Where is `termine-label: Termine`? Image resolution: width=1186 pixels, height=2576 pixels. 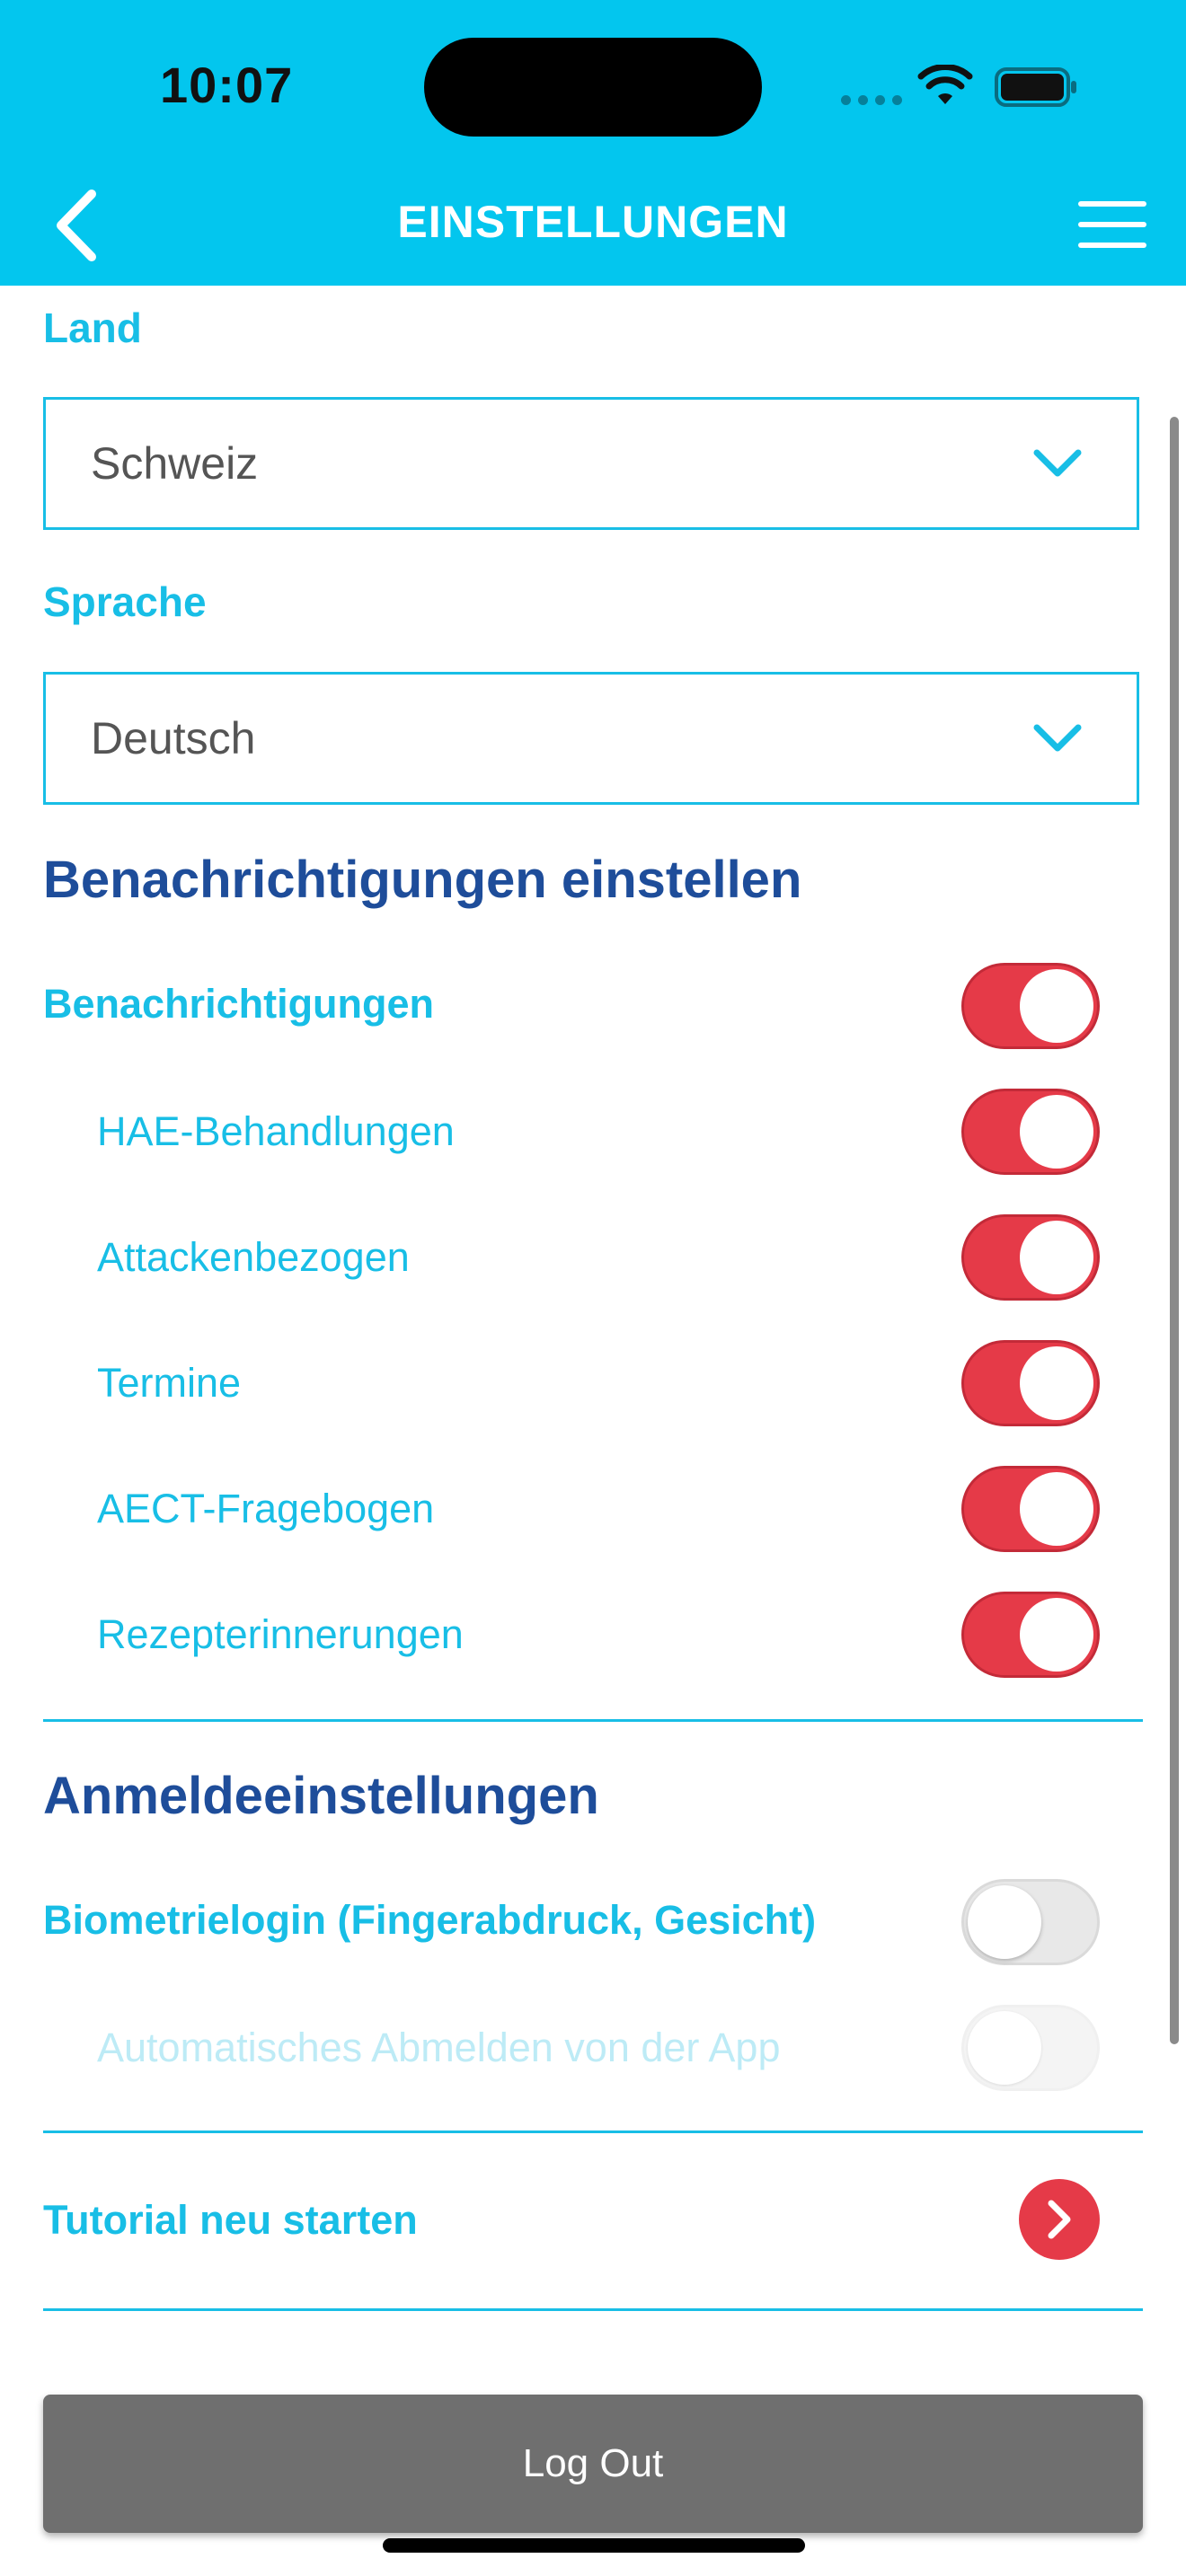 termine-label: Termine is located at coordinates (169, 1383).